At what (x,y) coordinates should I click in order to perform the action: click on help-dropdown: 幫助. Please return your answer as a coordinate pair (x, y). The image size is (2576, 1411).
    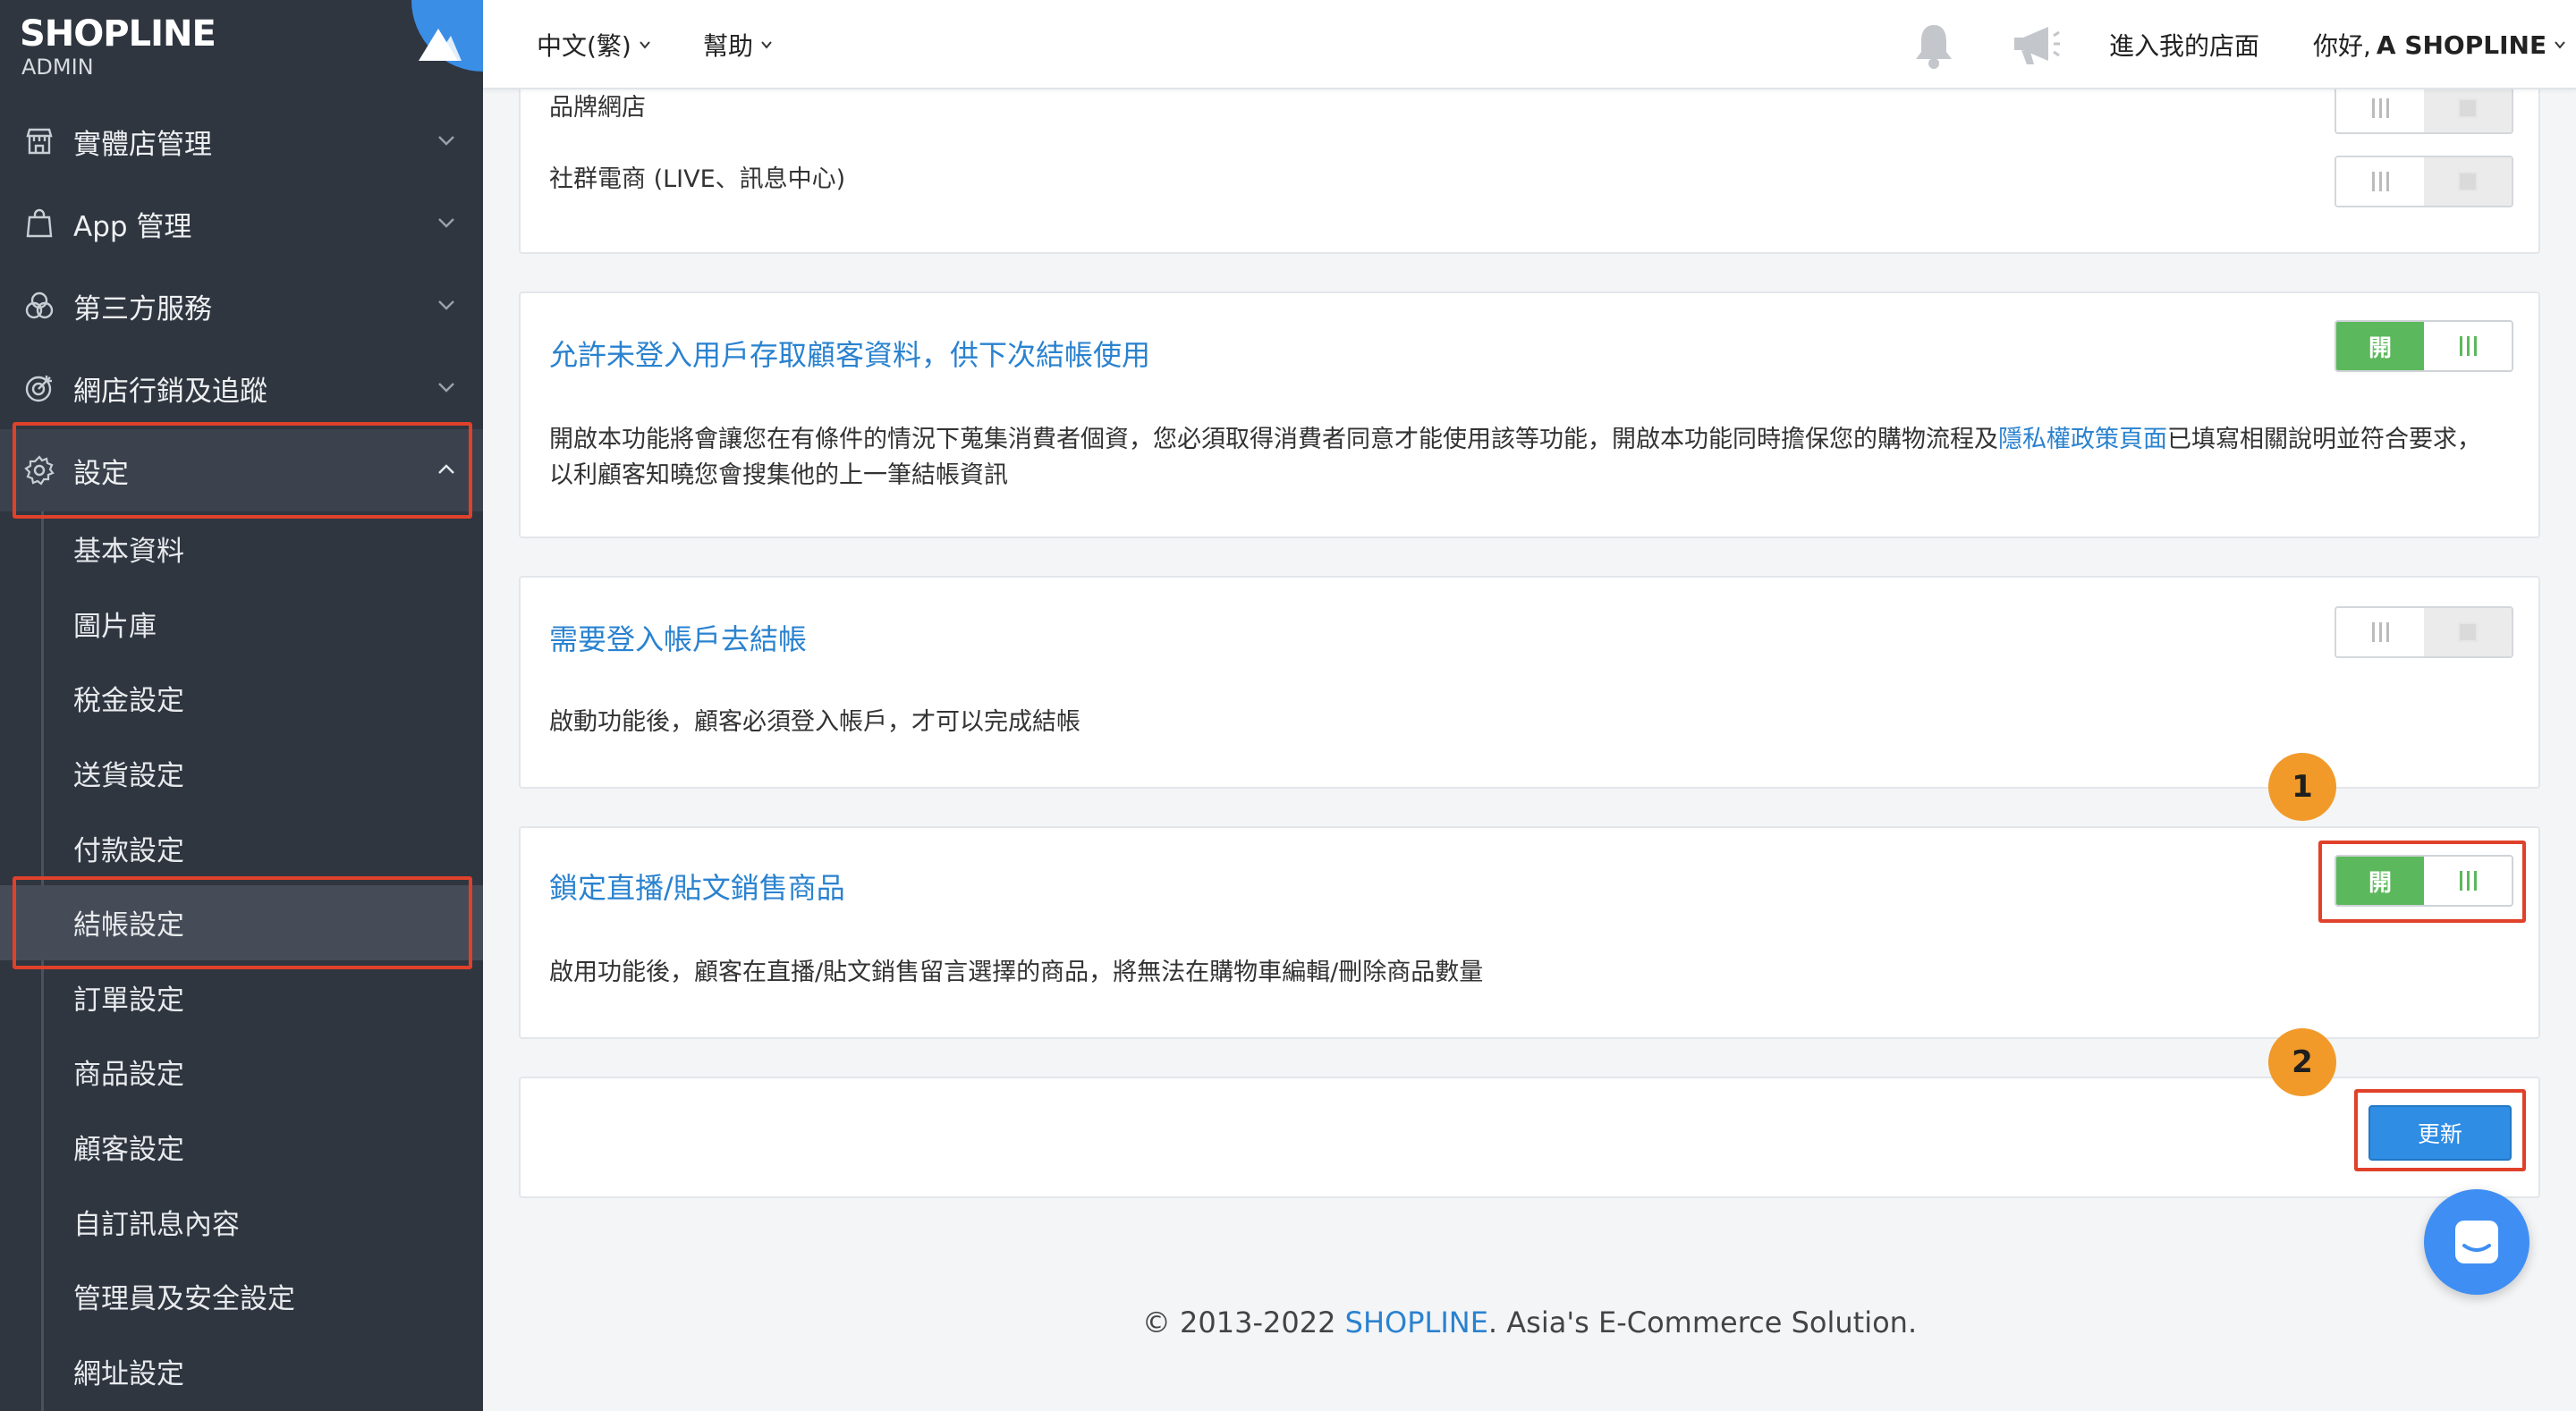
    Looking at the image, I should click on (738, 45).